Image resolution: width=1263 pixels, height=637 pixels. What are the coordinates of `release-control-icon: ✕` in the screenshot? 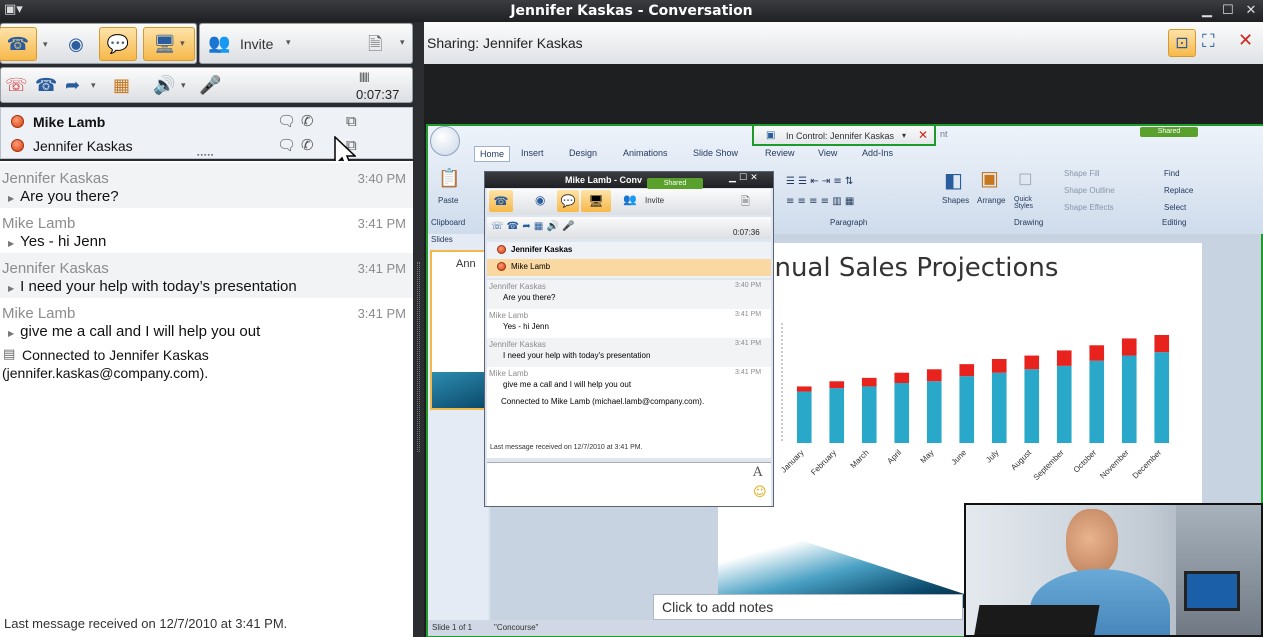 It's located at (923, 135).